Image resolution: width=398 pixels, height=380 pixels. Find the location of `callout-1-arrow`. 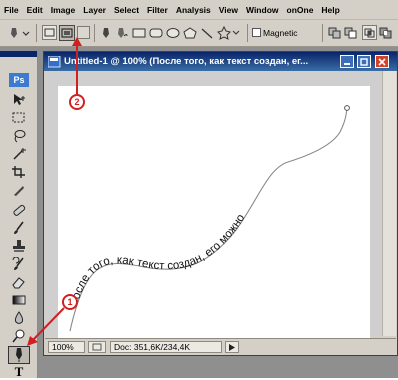

callout-1-arrow is located at coordinates (48, 324).